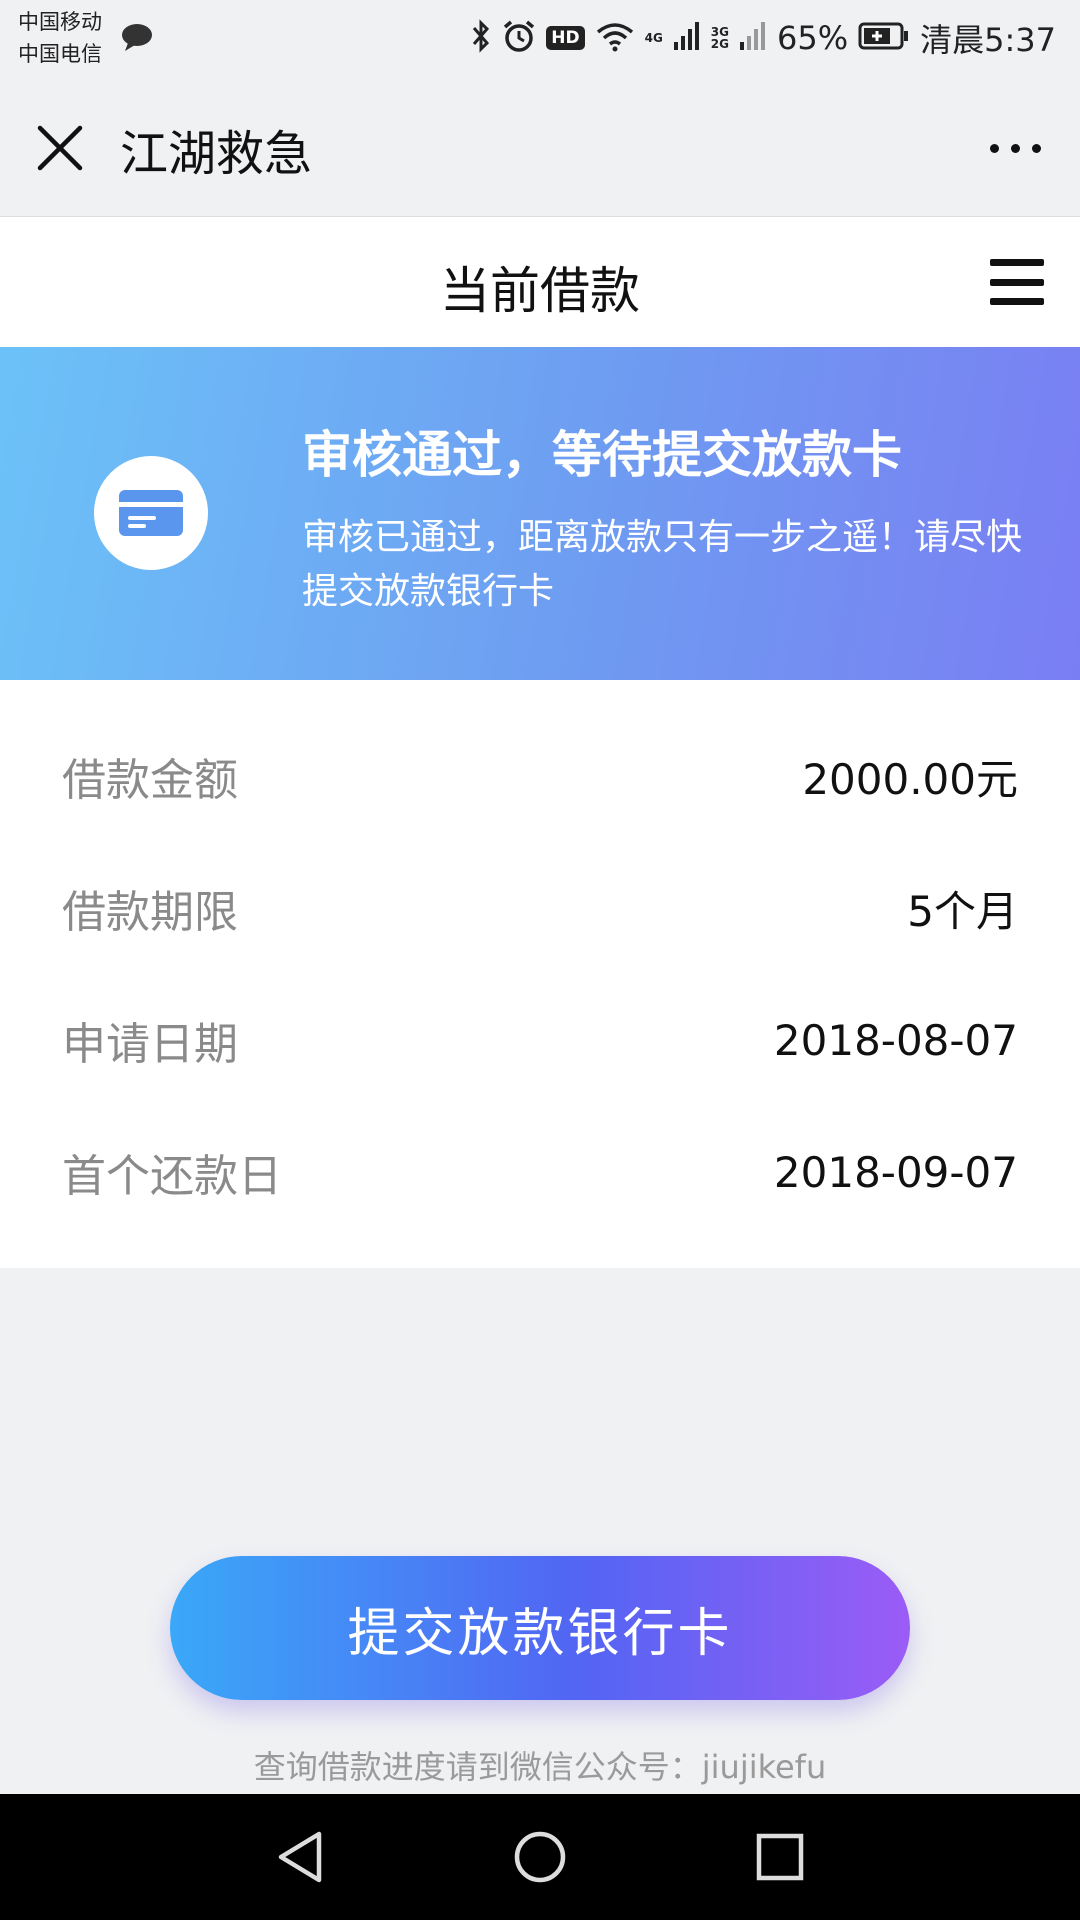  I want to click on back-icon, so click(300, 1857).